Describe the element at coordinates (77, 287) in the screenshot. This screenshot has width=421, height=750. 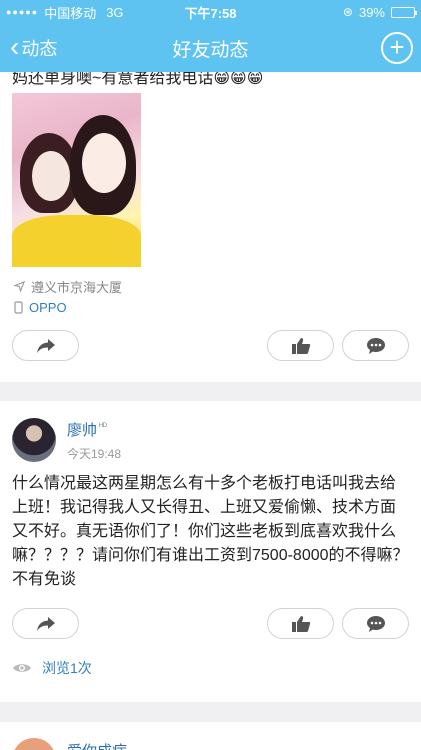
I see `location-text: 遵义市京海大厦` at that location.